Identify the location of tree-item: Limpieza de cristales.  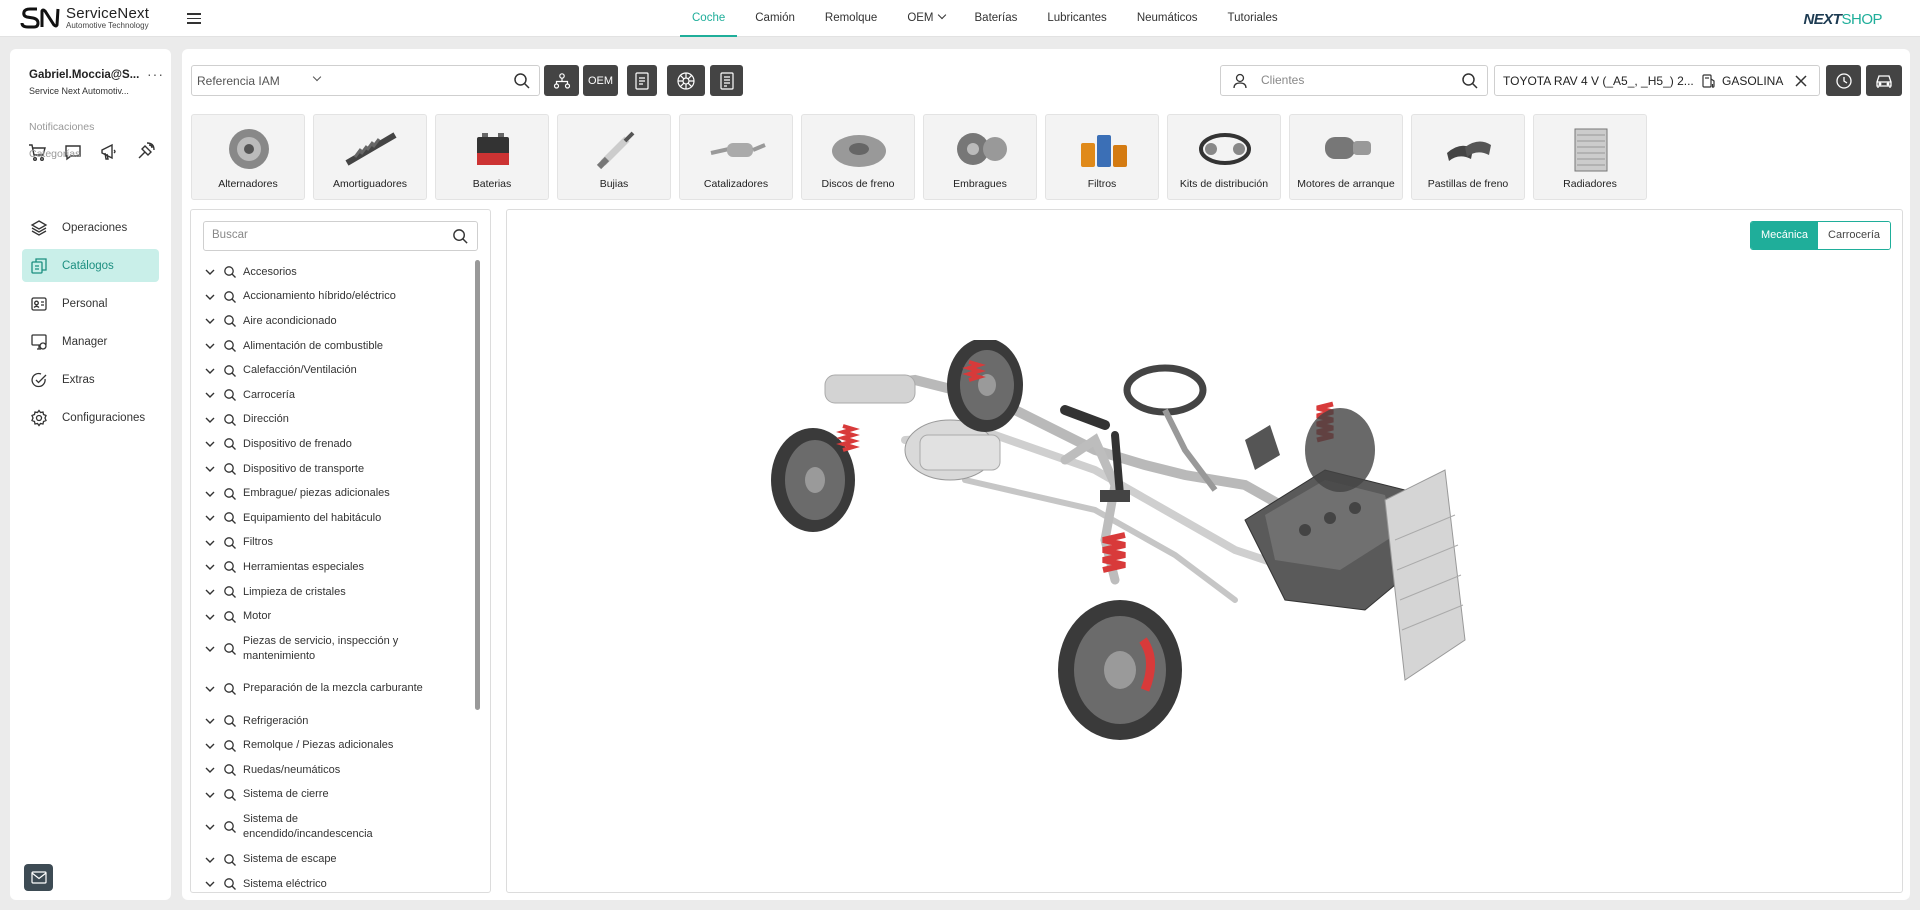
(338, 592).